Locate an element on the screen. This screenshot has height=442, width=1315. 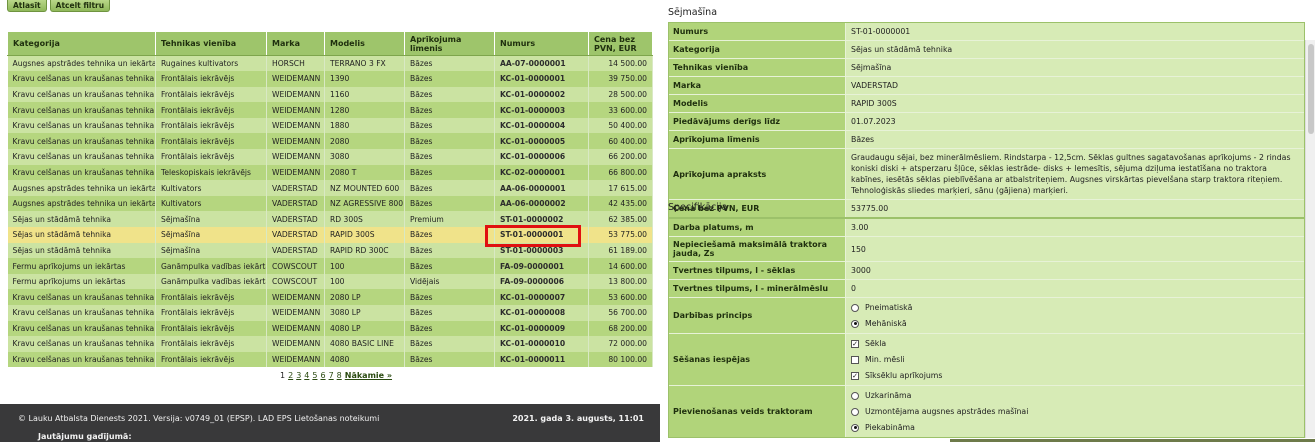
cell-number: KC-01-0000007 is located at coordinates (541, 297).